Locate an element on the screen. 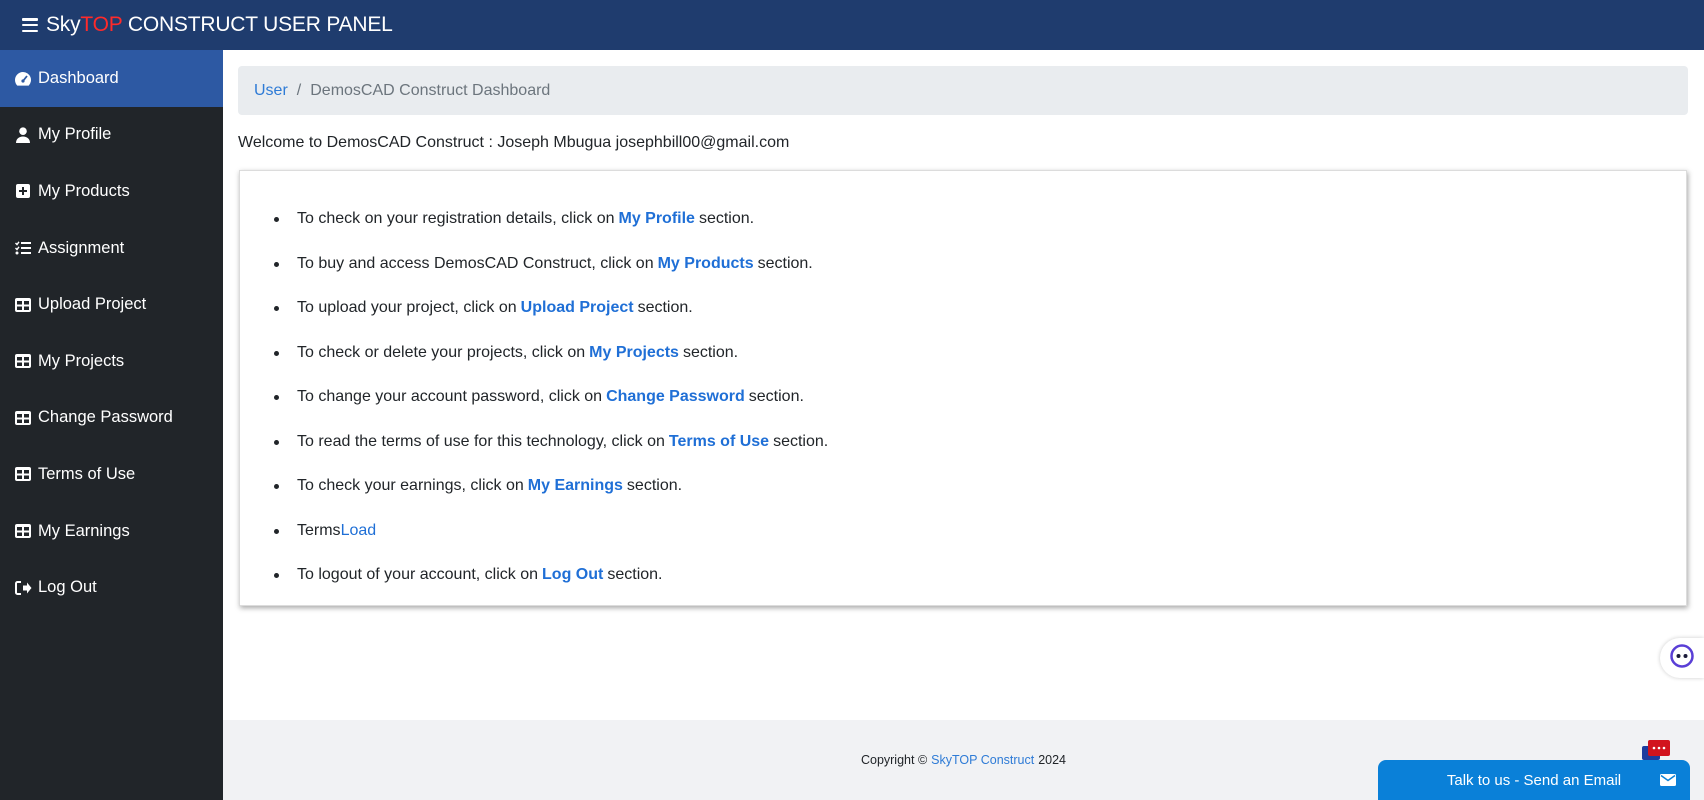 The height and width of the screenshot is (800, 1704). footer-brand-link: SkyTOP Construct is located at coordinates (982, 760).